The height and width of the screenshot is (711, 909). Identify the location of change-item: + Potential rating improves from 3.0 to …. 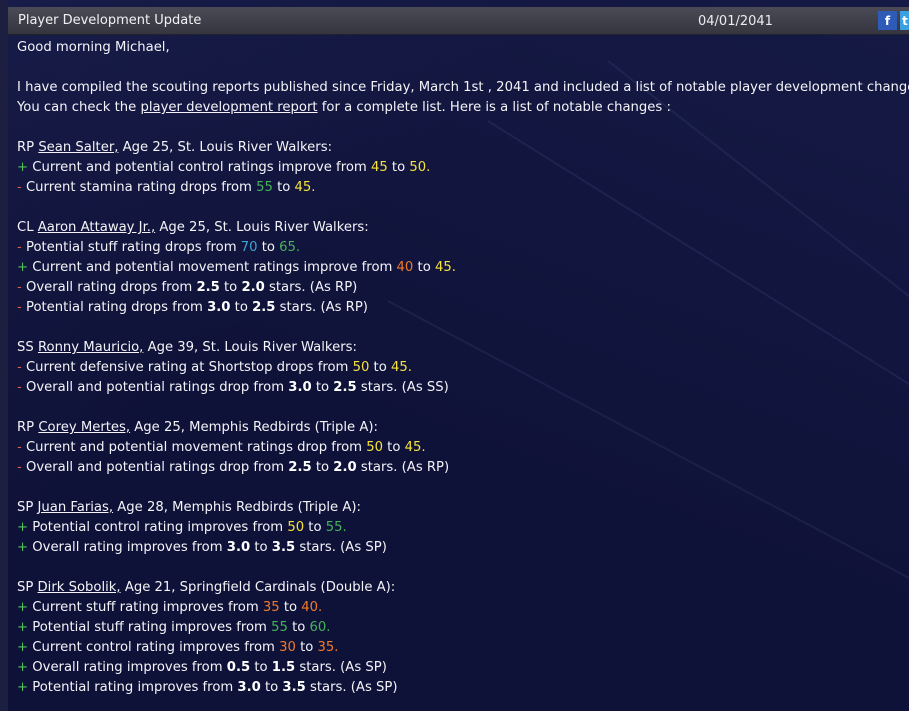
(459, 688).